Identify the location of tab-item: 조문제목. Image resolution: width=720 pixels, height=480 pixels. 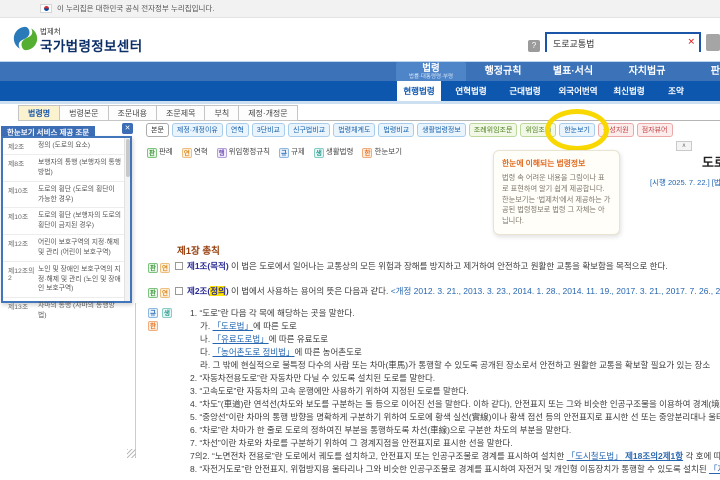
(181, 113).